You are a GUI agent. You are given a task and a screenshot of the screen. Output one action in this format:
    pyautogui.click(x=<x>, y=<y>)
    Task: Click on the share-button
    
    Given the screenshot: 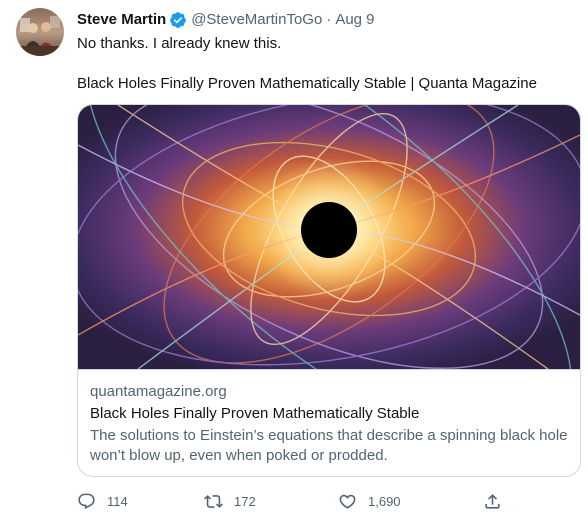 What is the action you would take?
    pyautogui.click(x=492, y=501)
    